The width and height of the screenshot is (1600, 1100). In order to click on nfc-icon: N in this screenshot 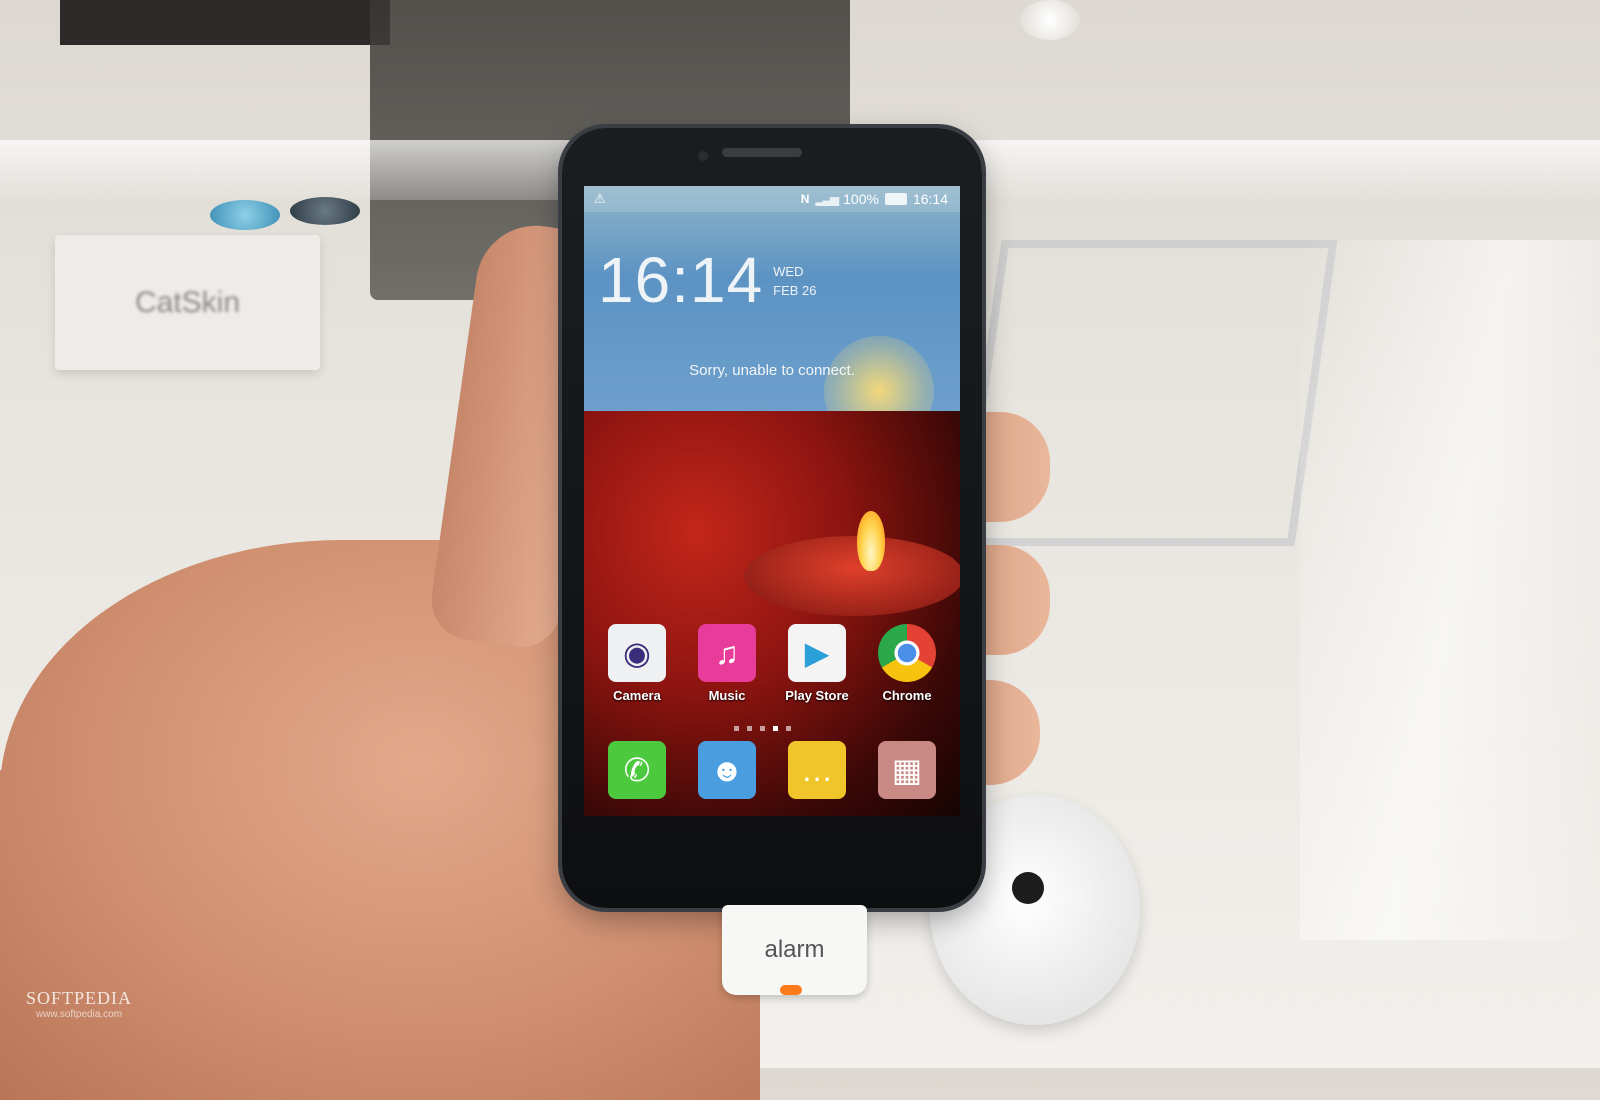, I will do `click(805, 199)`.